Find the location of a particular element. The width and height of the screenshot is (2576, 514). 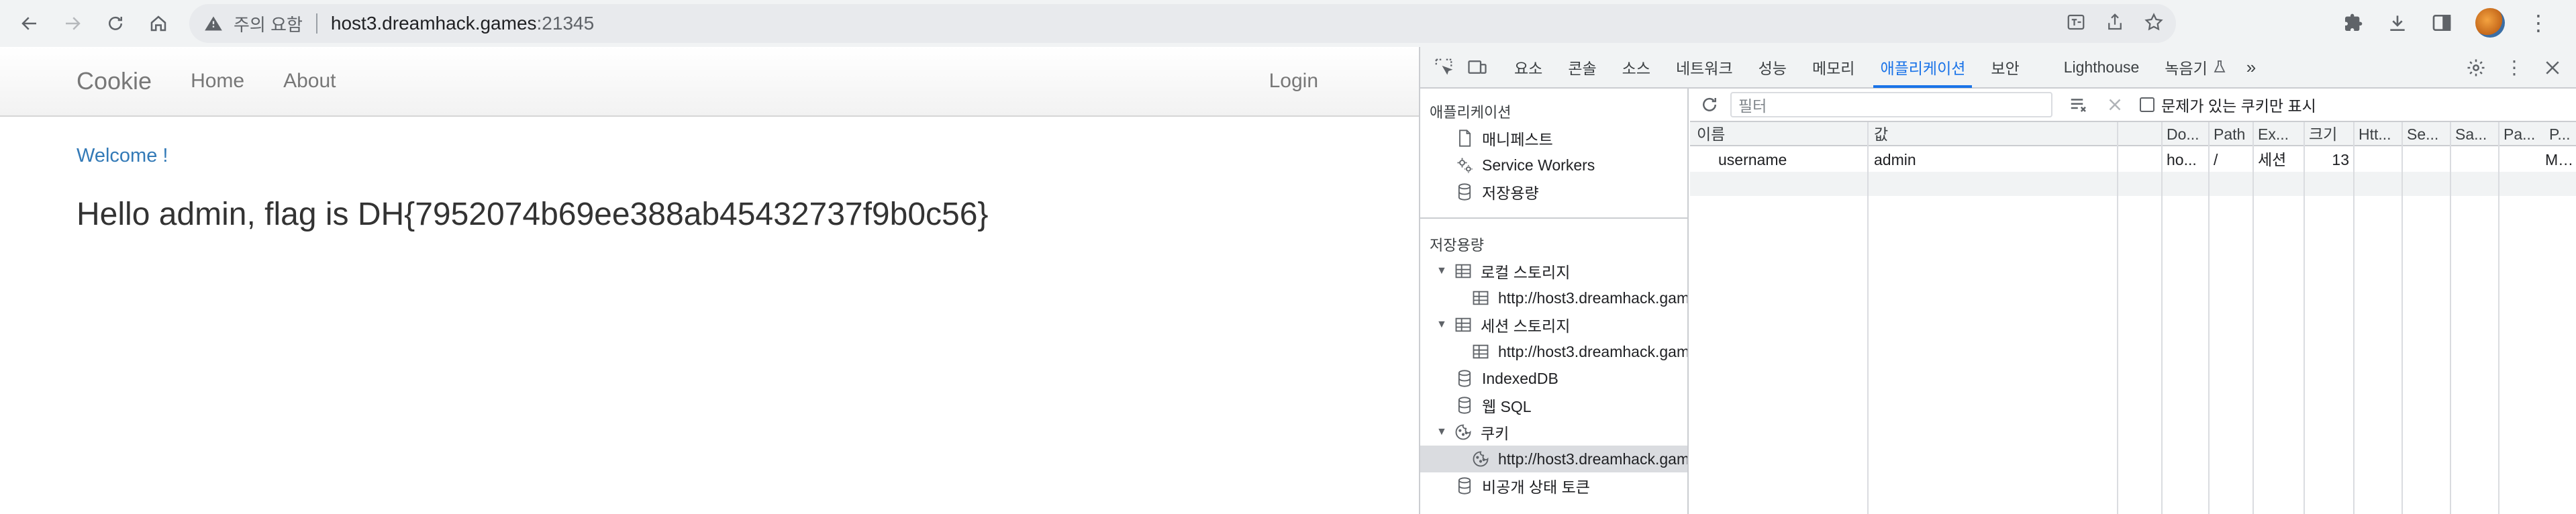

back-button is located at coordinates (29, 23).